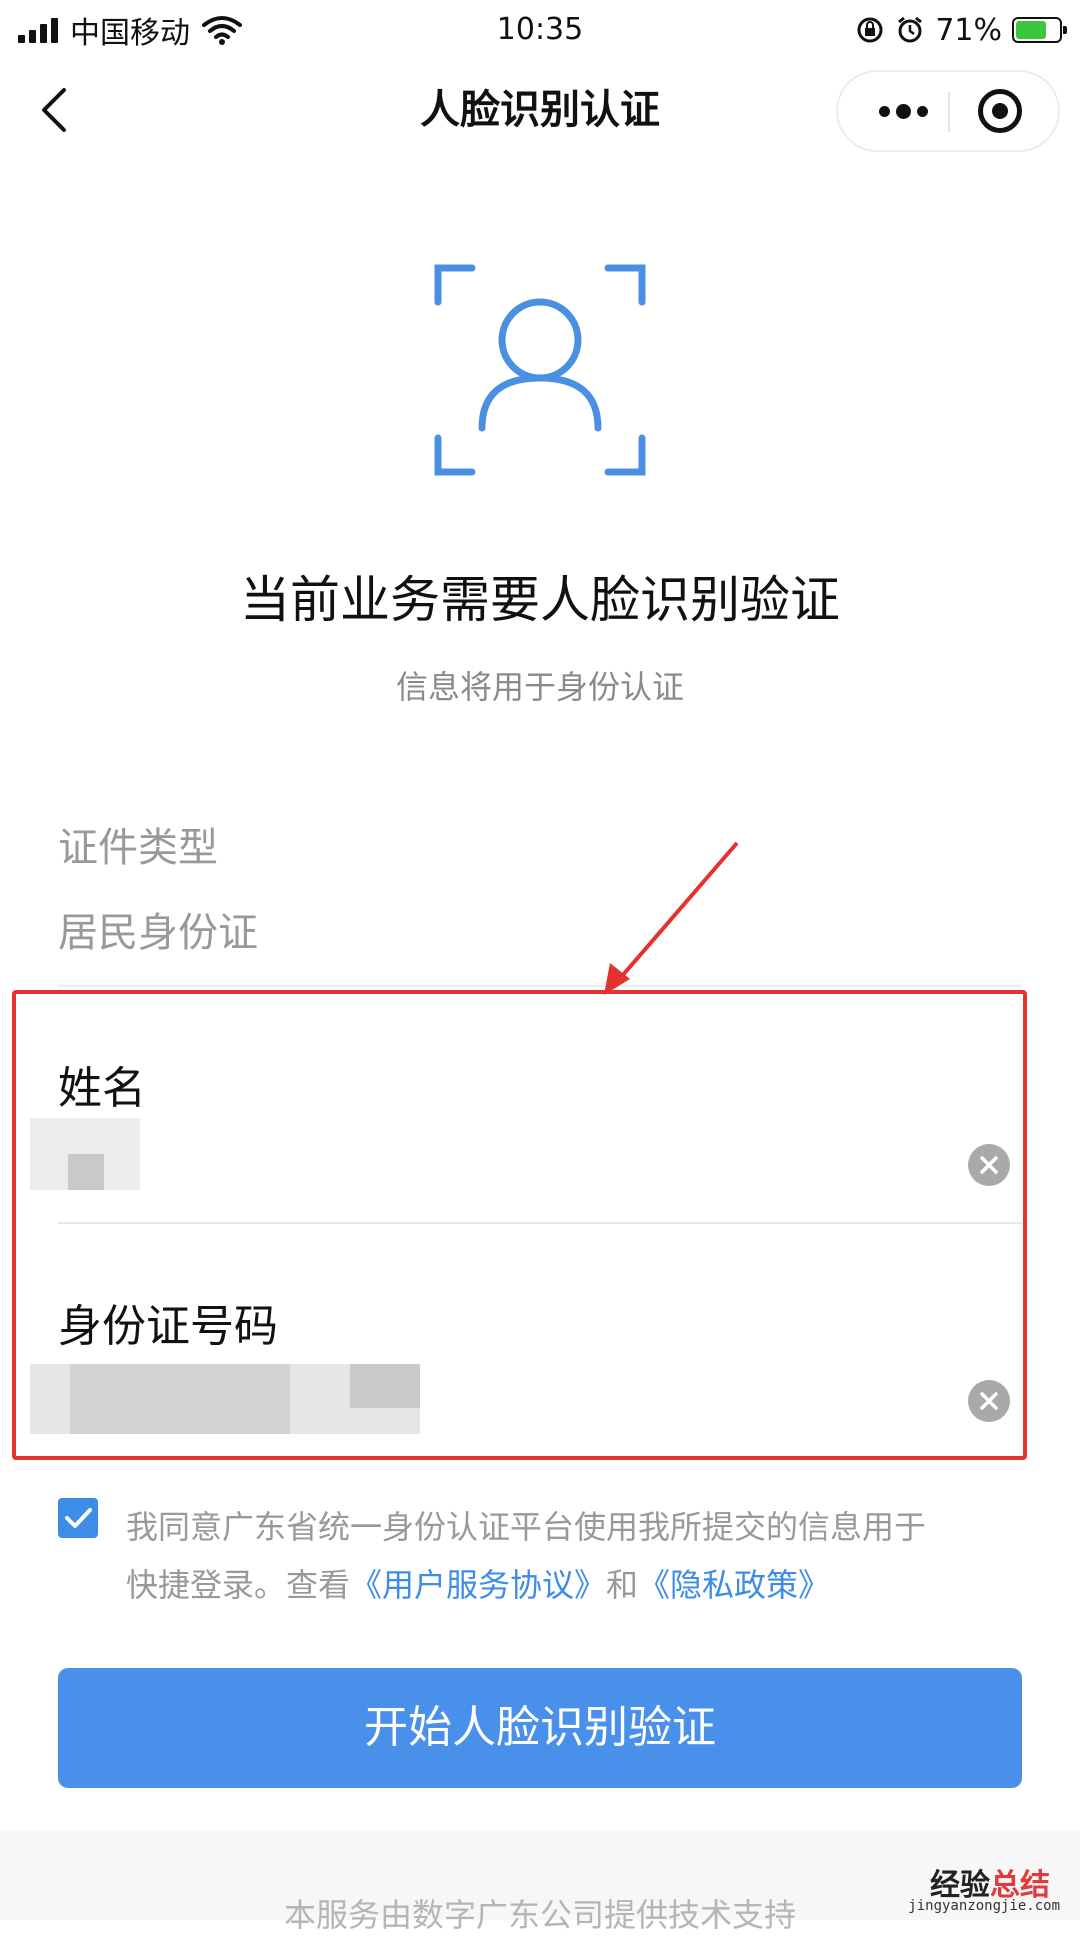  What do you see at coordinates (480, 1395) in the screenshot?
I see `id-number-input` at bounding box center [480, 1395].